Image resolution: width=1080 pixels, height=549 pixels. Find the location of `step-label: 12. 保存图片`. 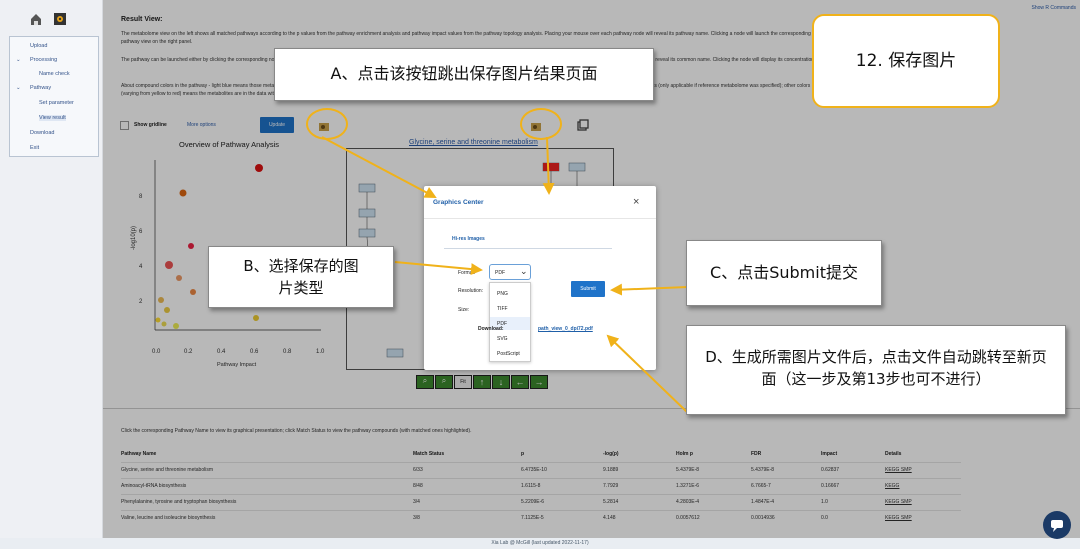

step-label: 12. 保存图片 is located at coordinates (906, 61).